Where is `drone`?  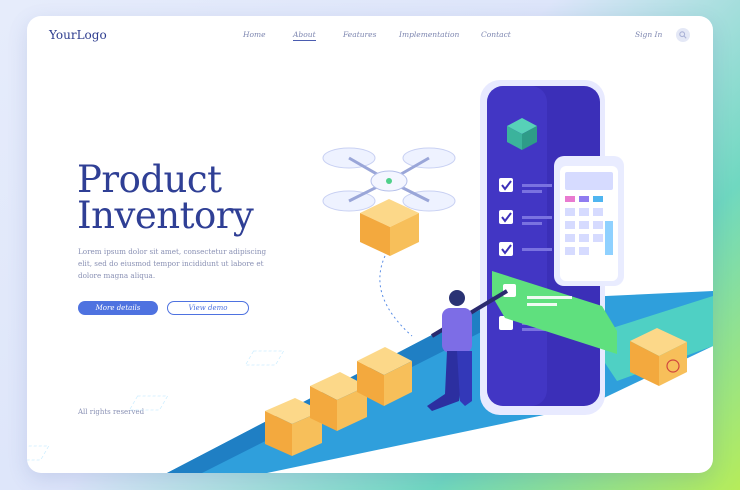 drone is located at coordinates (389, 201).